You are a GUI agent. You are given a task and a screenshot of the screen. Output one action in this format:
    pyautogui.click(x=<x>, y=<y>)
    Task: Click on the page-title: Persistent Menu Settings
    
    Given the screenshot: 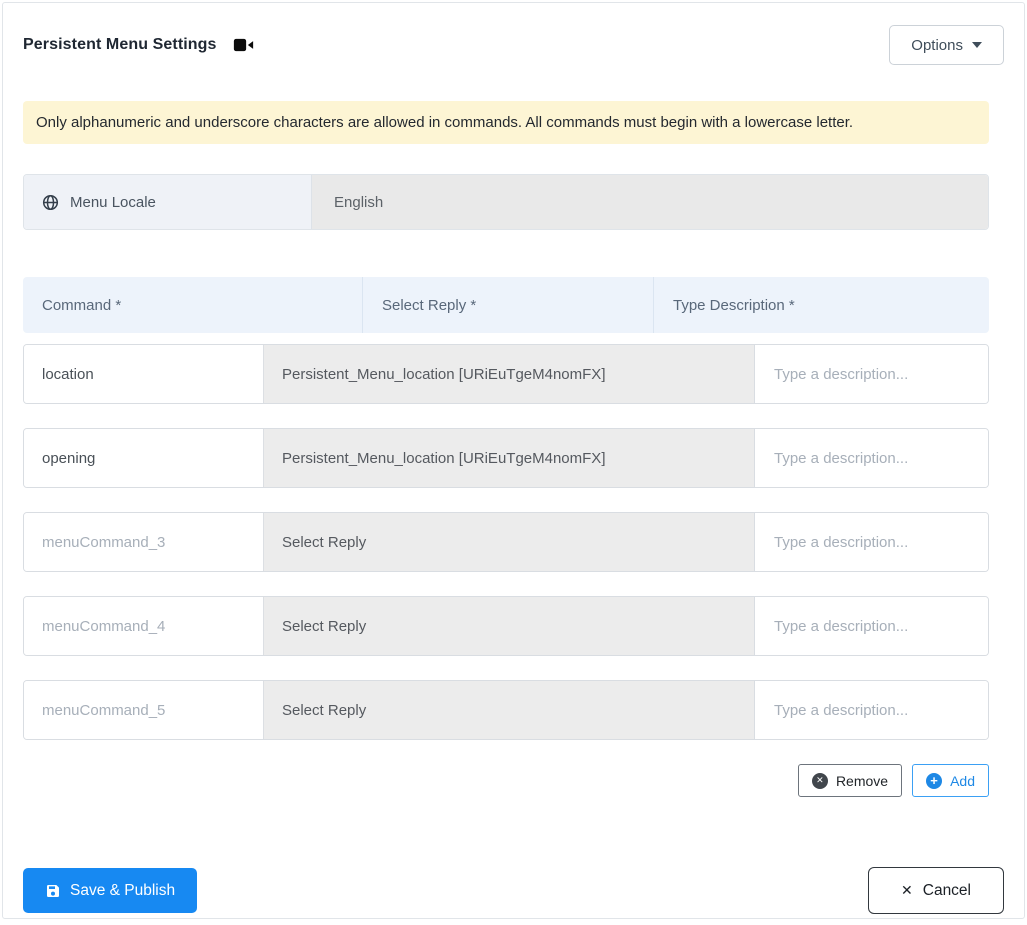 What is the action you would take?
    pyautogui.click(x=120, y=44)
    